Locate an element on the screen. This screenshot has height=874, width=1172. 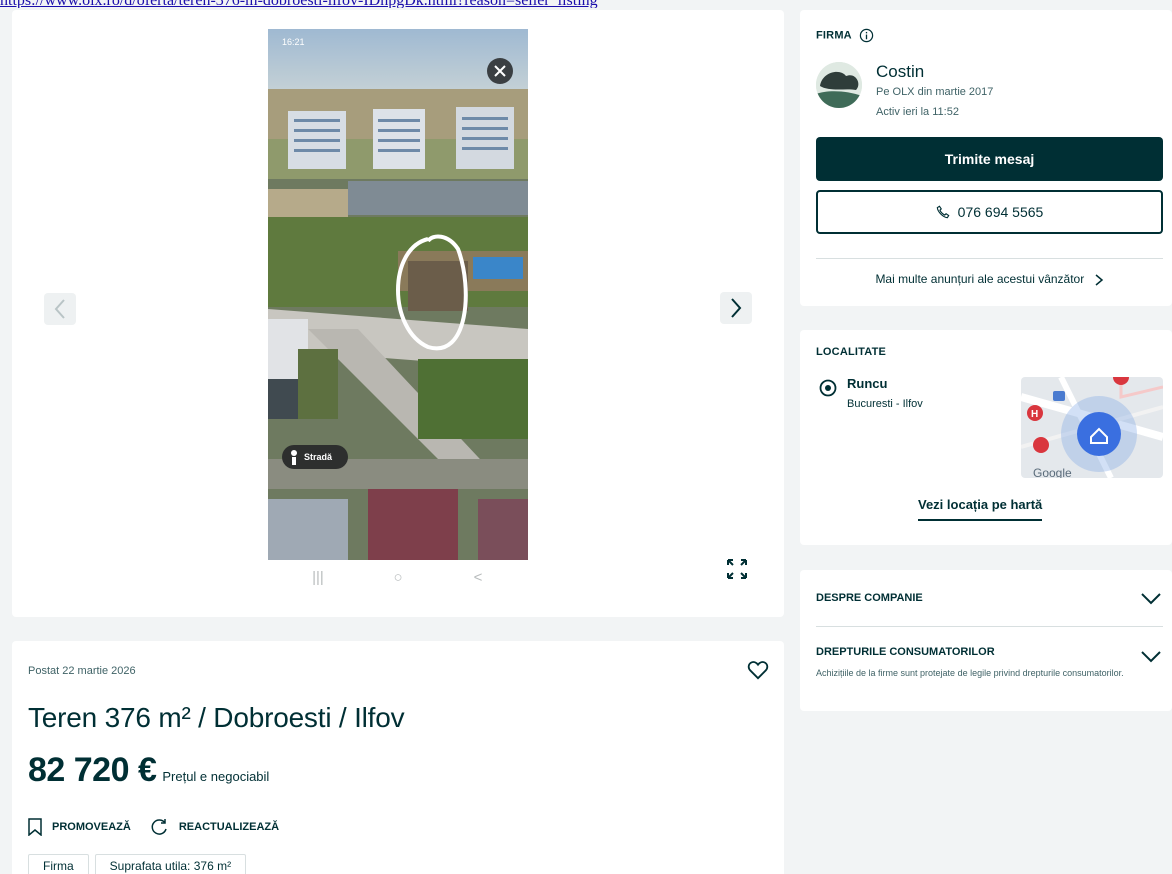
seller-divider is located at coordinates (989, 258).